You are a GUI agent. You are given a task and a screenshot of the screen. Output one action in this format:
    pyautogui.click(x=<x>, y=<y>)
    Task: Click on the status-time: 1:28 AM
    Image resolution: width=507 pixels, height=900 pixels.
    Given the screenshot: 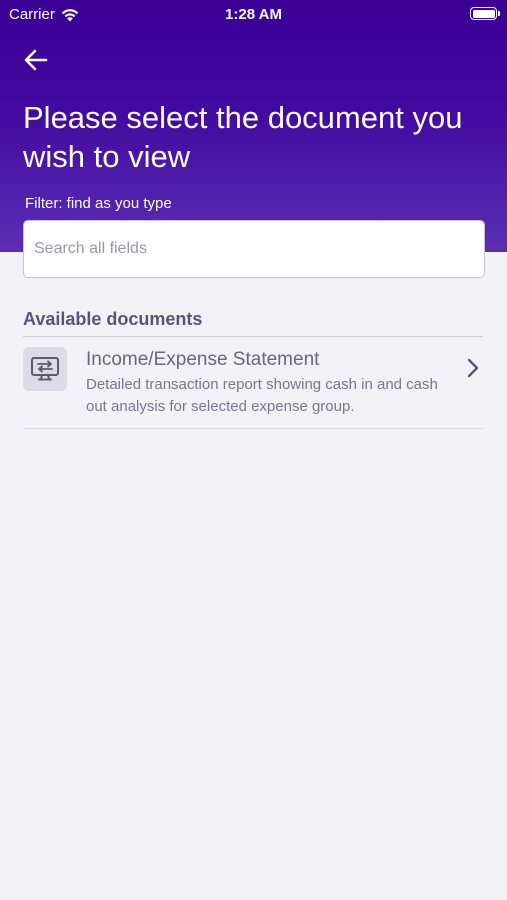 What is the action you would take?
    pyautogui.click(x=253, y=14)
    